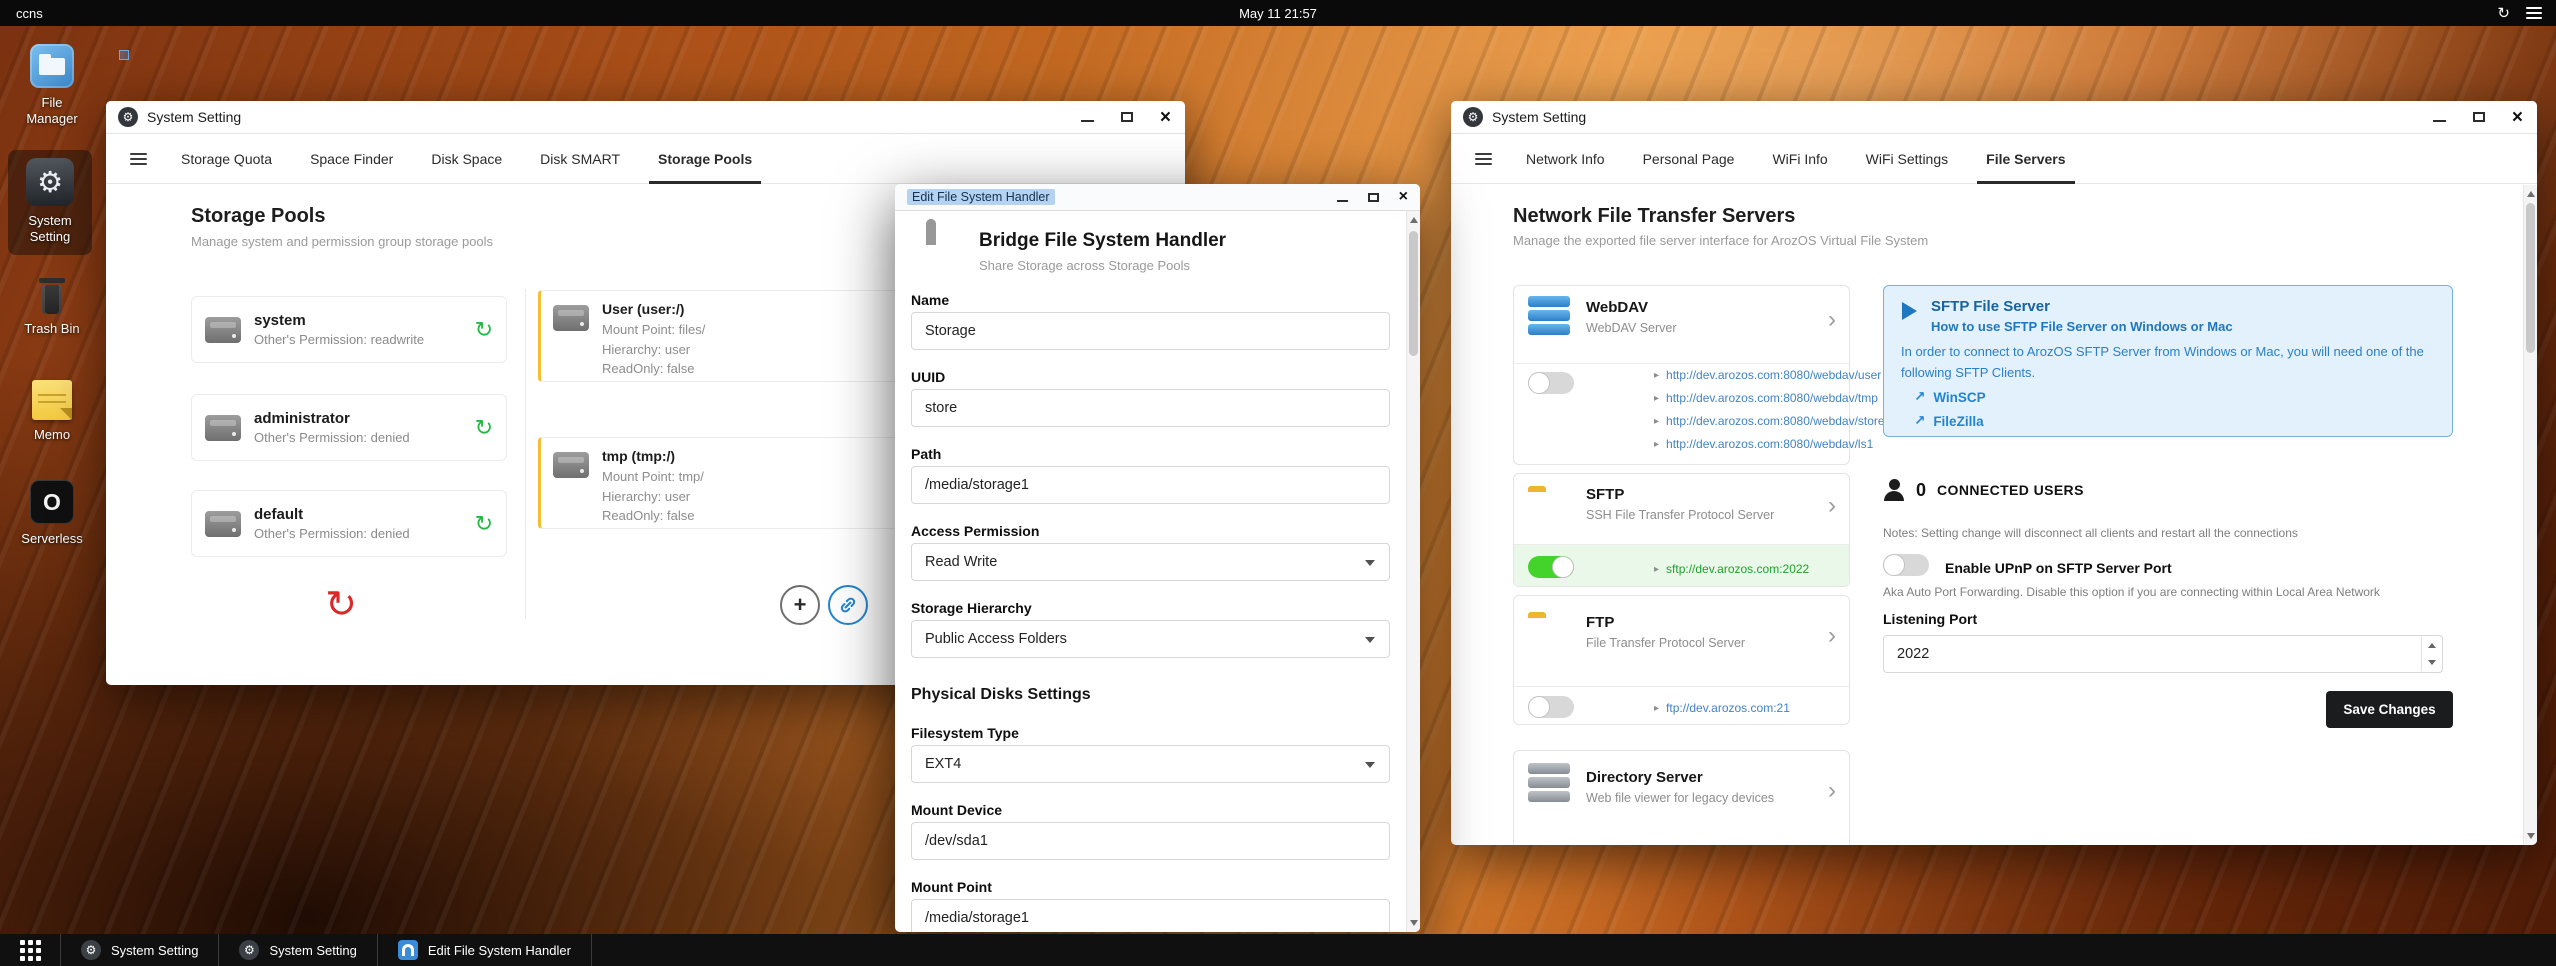  What do you see at coordinates (52, 411) in the screenshot?
I see `desktop-icon-memo: Memo` at bounding box center [52, 411].